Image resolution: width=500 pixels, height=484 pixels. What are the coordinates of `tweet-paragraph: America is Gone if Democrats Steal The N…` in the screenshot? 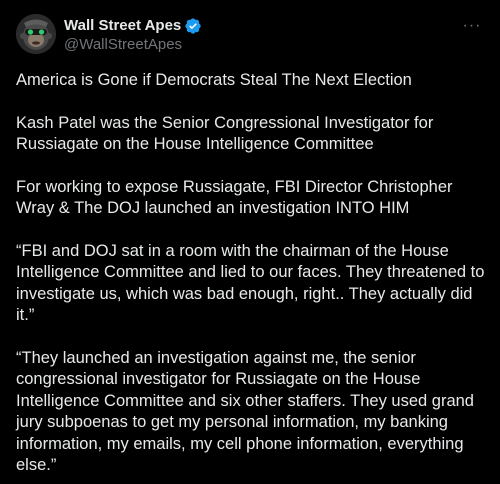 It's located at (214, 80).